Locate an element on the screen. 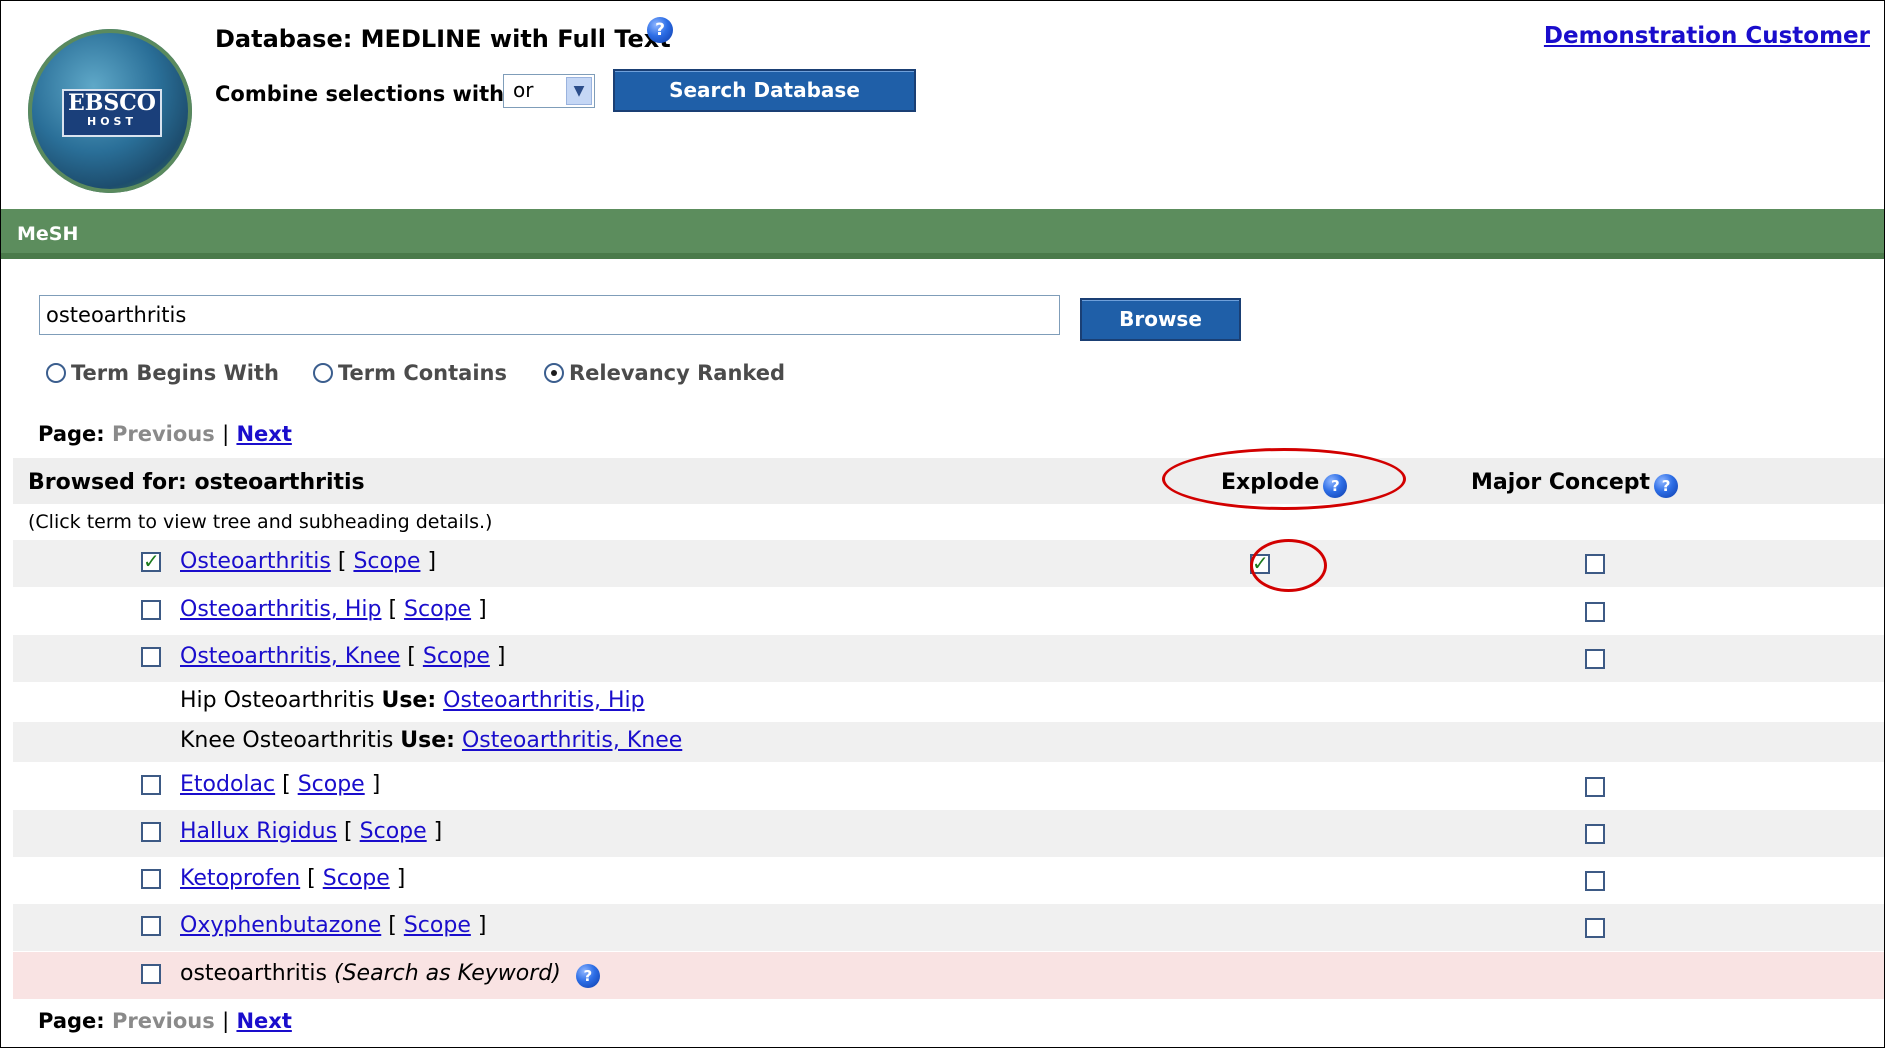 The image size is (1885, 1048). annotation-oval-explode-checkbox is located at coordinates (1288, 565).